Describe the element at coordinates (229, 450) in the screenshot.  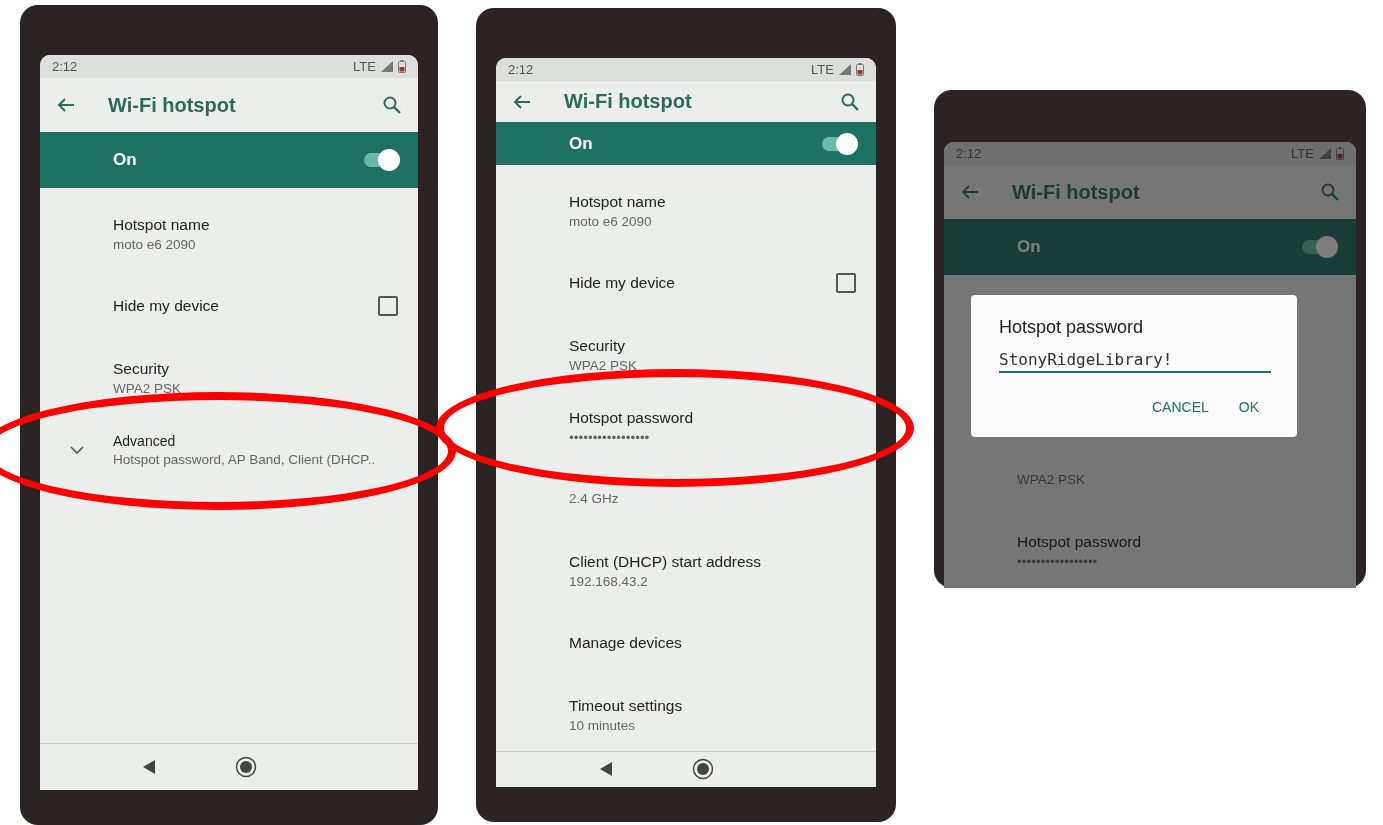
I see `settings-item: Advanced Hotspot password, AP Band, Client (DHCP..` at that location.